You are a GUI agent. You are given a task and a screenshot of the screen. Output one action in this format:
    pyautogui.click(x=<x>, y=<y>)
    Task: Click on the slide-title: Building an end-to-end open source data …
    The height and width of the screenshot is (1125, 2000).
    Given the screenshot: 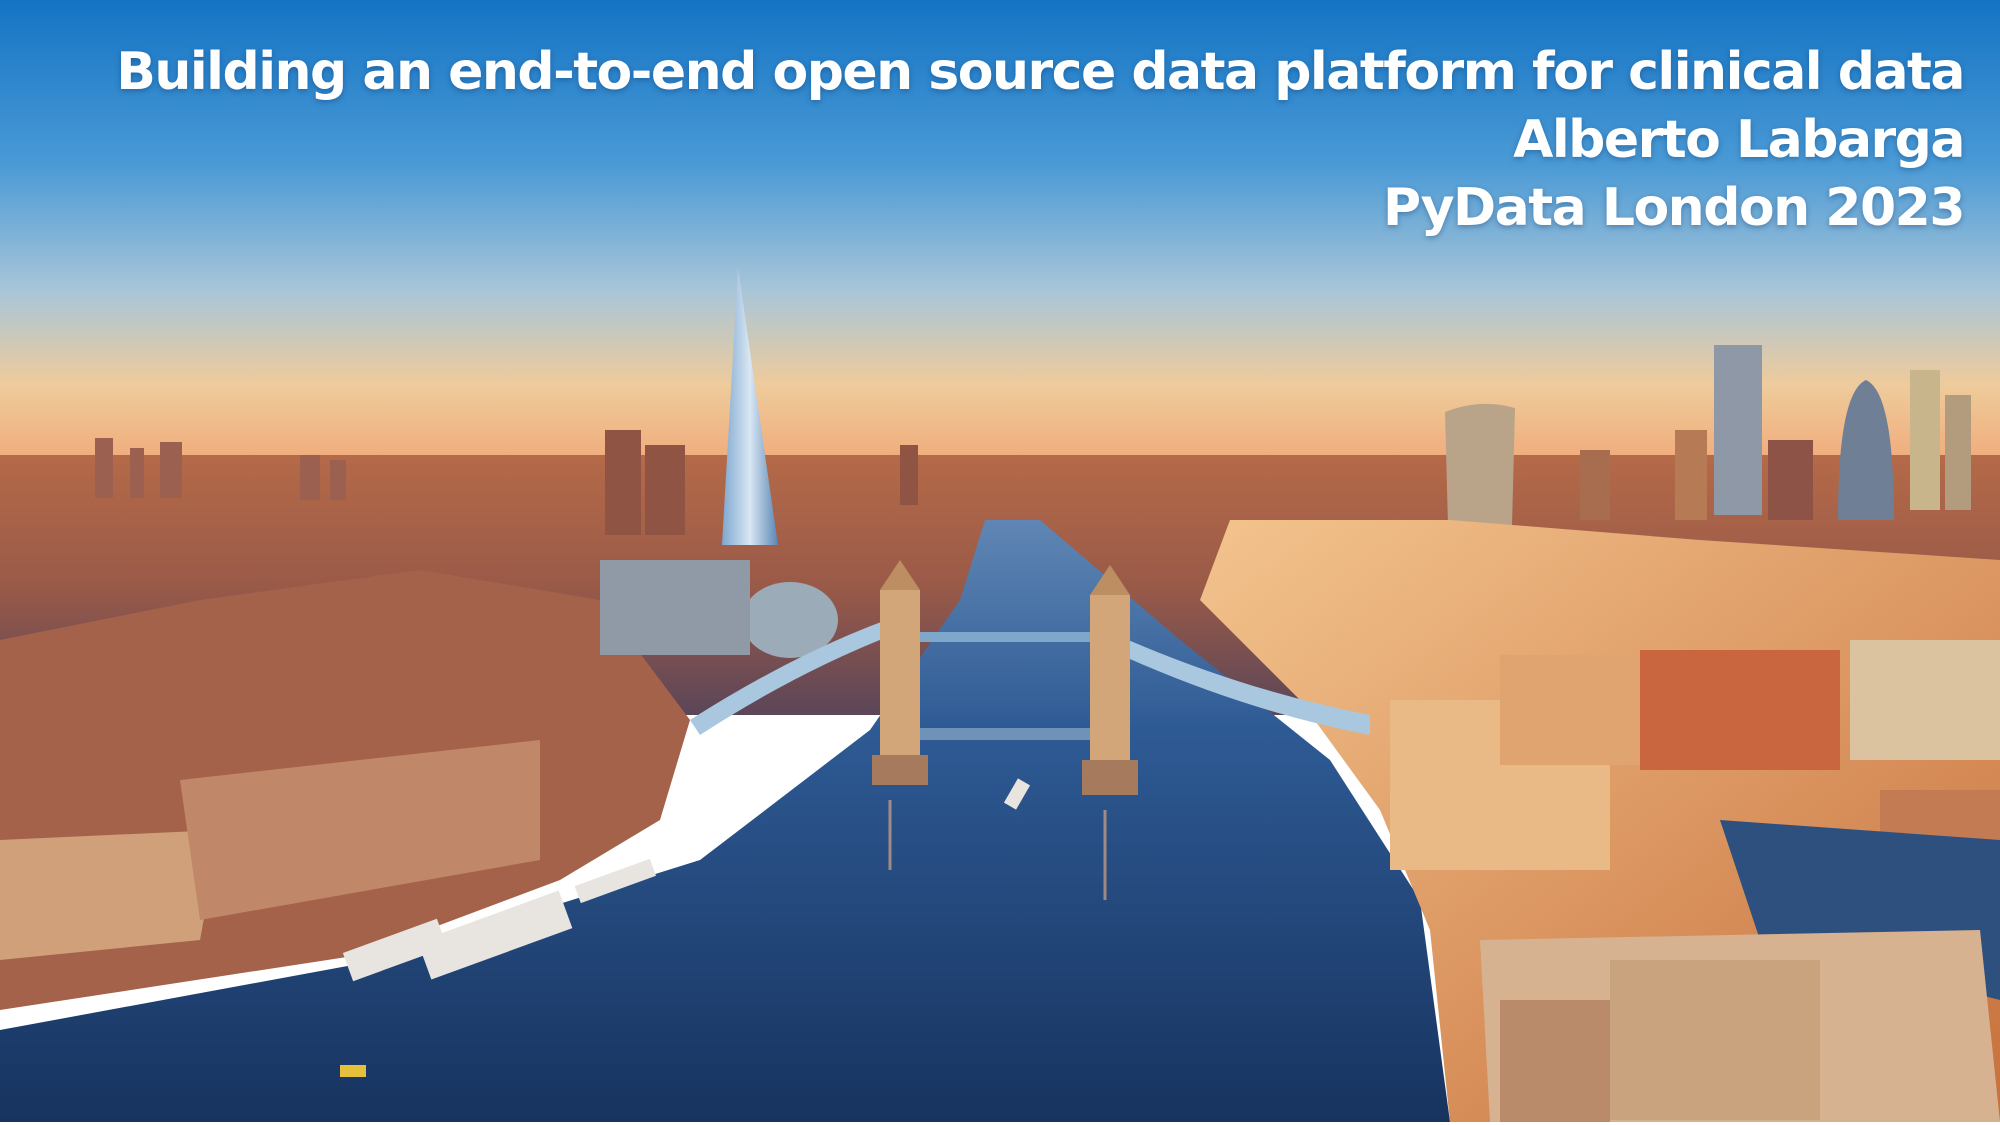 What is the action you would take?
    pyautogui.click(x=1040, y=72)
    